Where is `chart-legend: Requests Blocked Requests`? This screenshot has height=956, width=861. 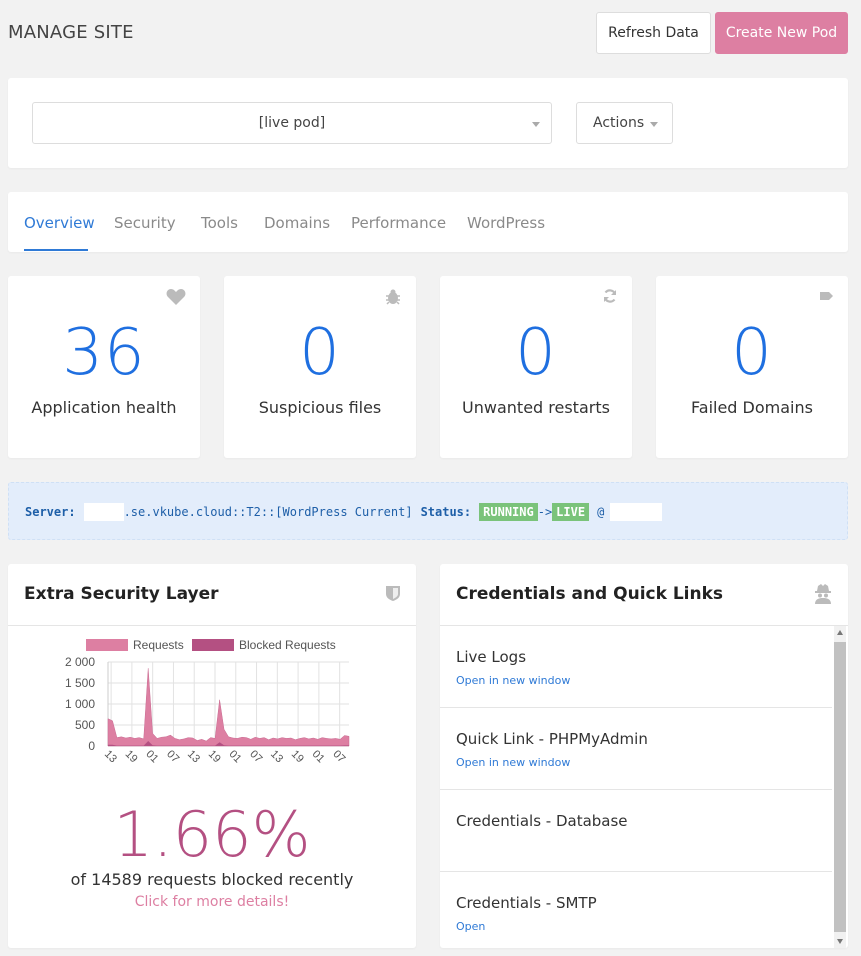
chart-legend: Requests Blocked Requests is located at coordinates (211, 645).